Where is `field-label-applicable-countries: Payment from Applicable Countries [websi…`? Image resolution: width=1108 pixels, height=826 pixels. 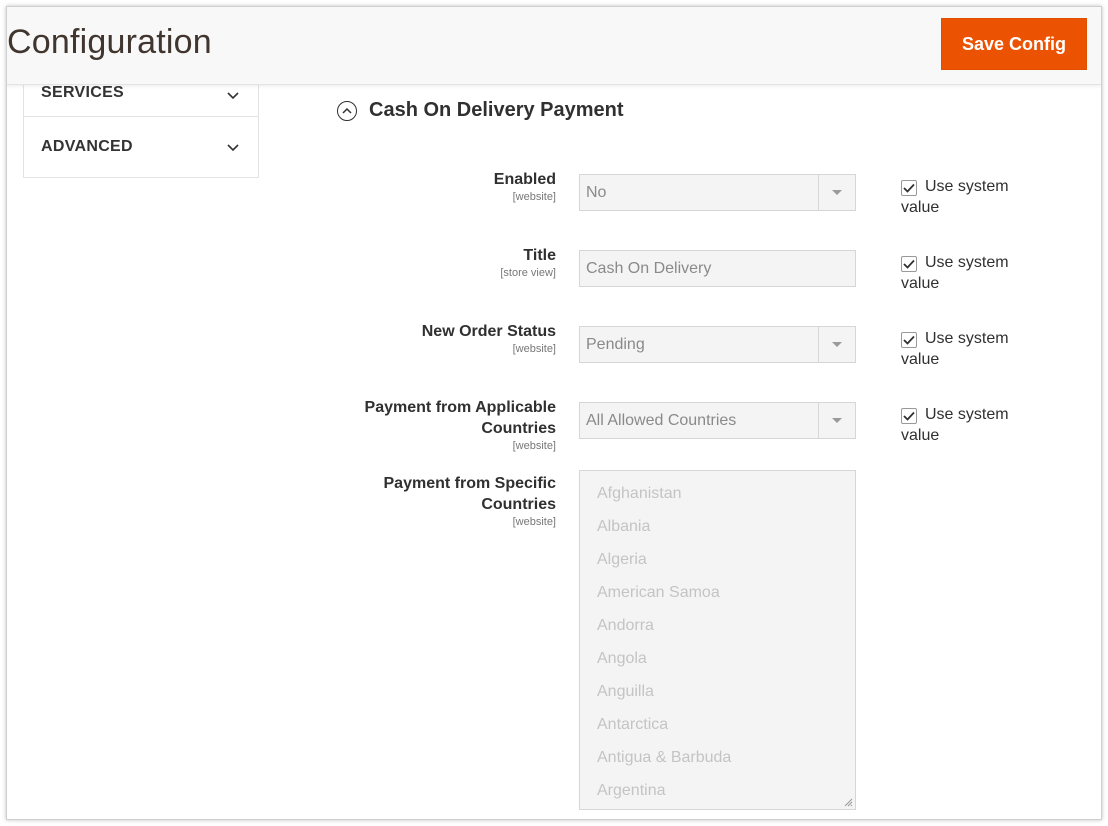 field-label-applicable-countries: Payment from Applicable Countries [websi… is located at coordinates (456, 425).